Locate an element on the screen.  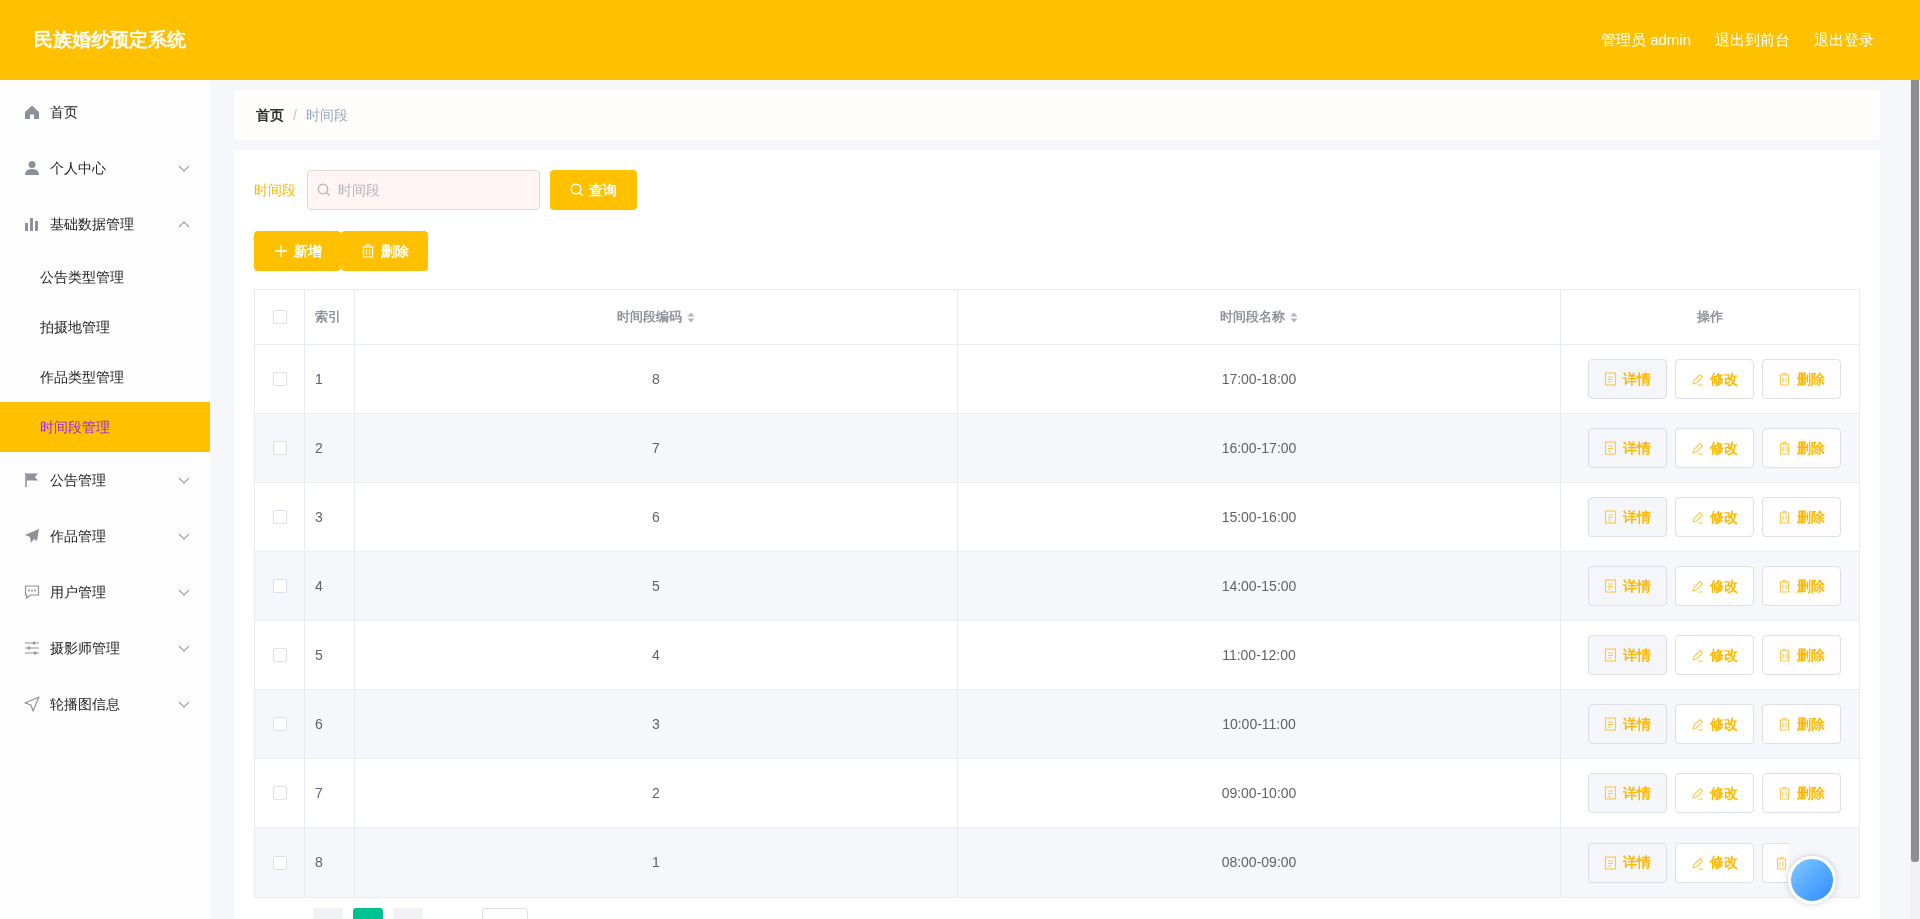
sliders-icon is located at coordinates (32, 648).